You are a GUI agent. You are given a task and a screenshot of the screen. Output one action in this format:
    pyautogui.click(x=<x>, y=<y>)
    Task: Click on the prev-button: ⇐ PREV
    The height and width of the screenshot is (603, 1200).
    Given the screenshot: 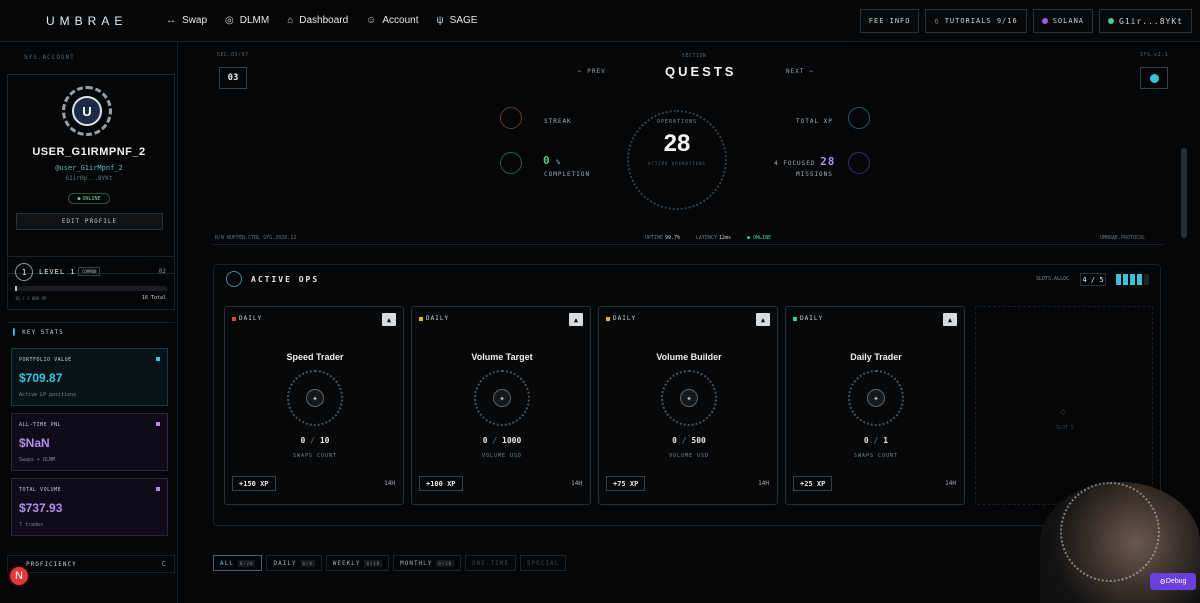 What is the action you would take?
    pyautogui.click(x=592, y=71)
    